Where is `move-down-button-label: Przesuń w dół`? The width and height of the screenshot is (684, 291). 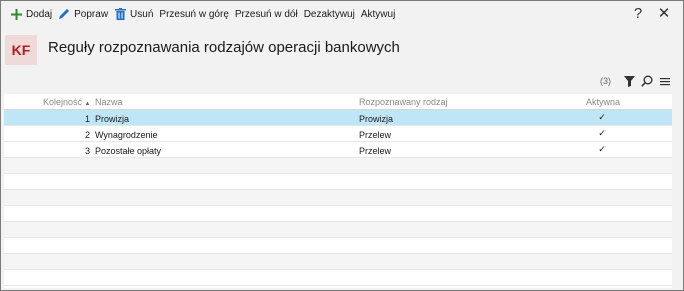 move-down-button-label: Przesuń w dół is located at coordinates (266, 14).